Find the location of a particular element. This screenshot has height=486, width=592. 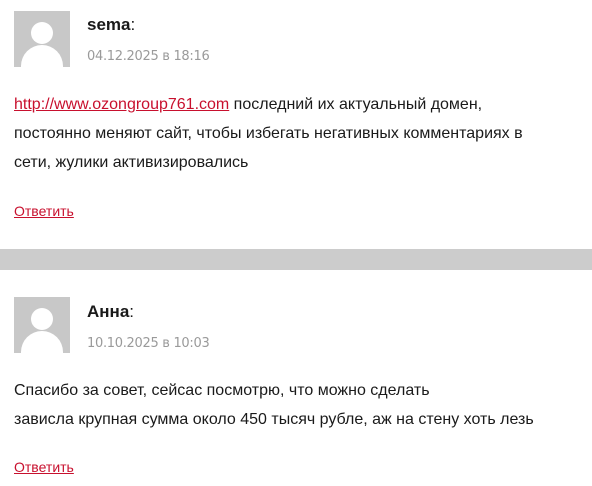

author-name: sema is located at coordinates (109, 24).